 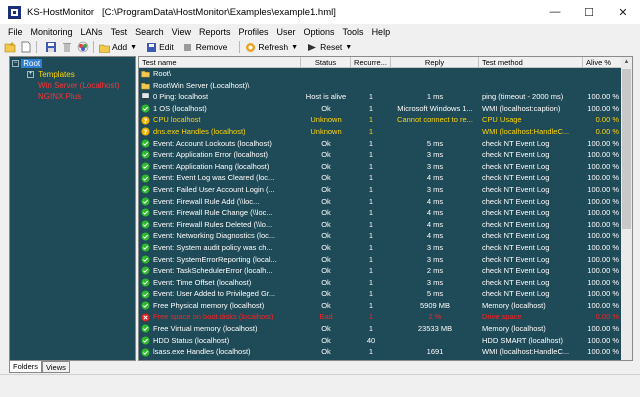 I want to click on menu-lans: LANs, so click(x=92, y=32).